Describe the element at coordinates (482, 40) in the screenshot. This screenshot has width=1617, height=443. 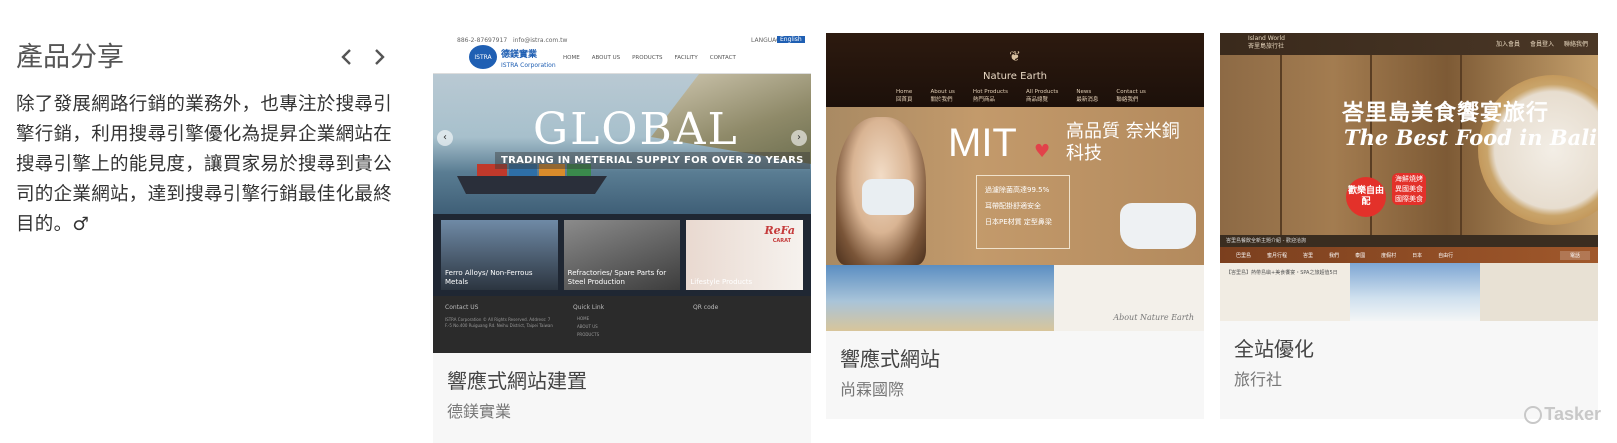
I see `site-phone: 886-2-87697917` at that location.